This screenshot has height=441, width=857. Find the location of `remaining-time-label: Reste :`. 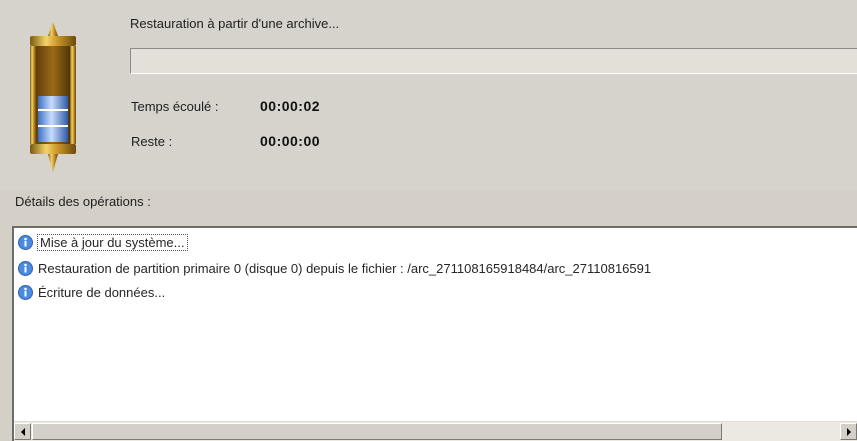

remaining-time-label: Reste : is located at coordinates (152, 141).